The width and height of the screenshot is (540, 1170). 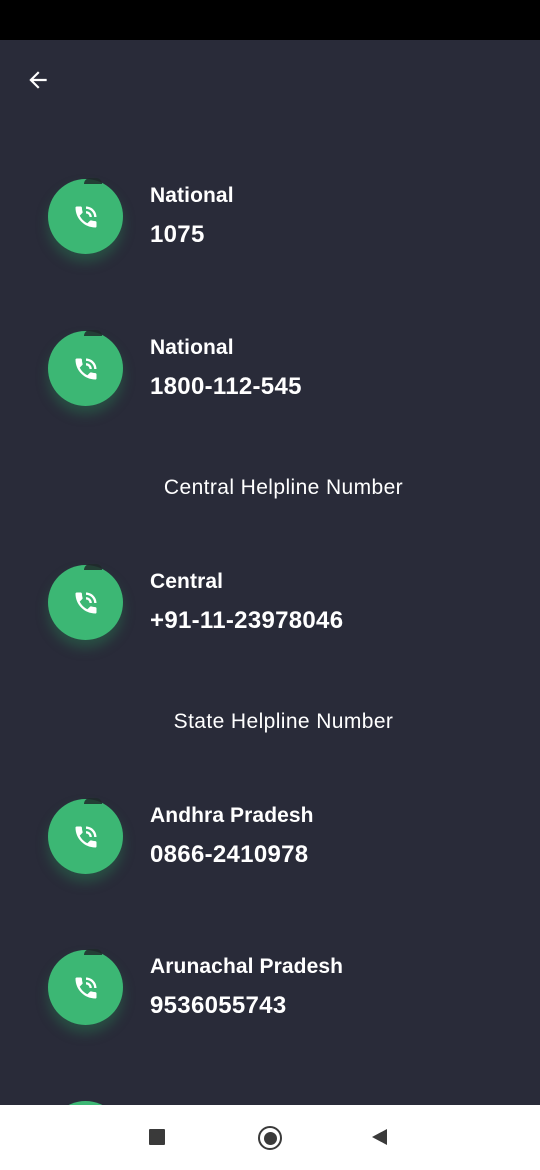 I want to click on triangle-back-icon, so click(x=379, y=1137).